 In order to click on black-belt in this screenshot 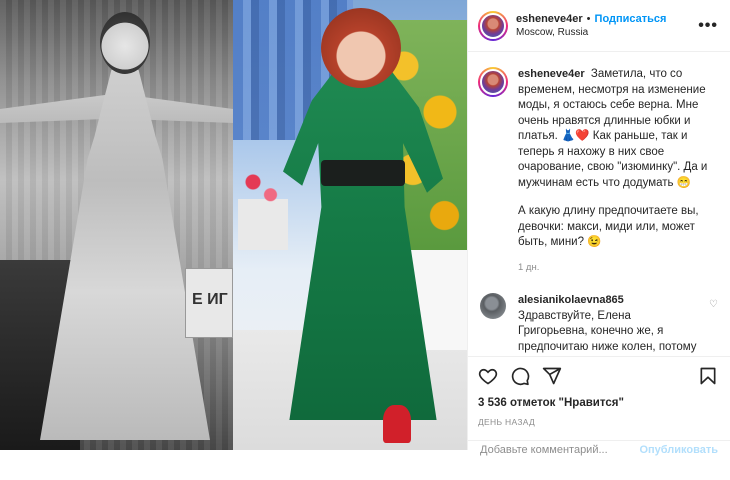, I will do `click(363, 173)`.